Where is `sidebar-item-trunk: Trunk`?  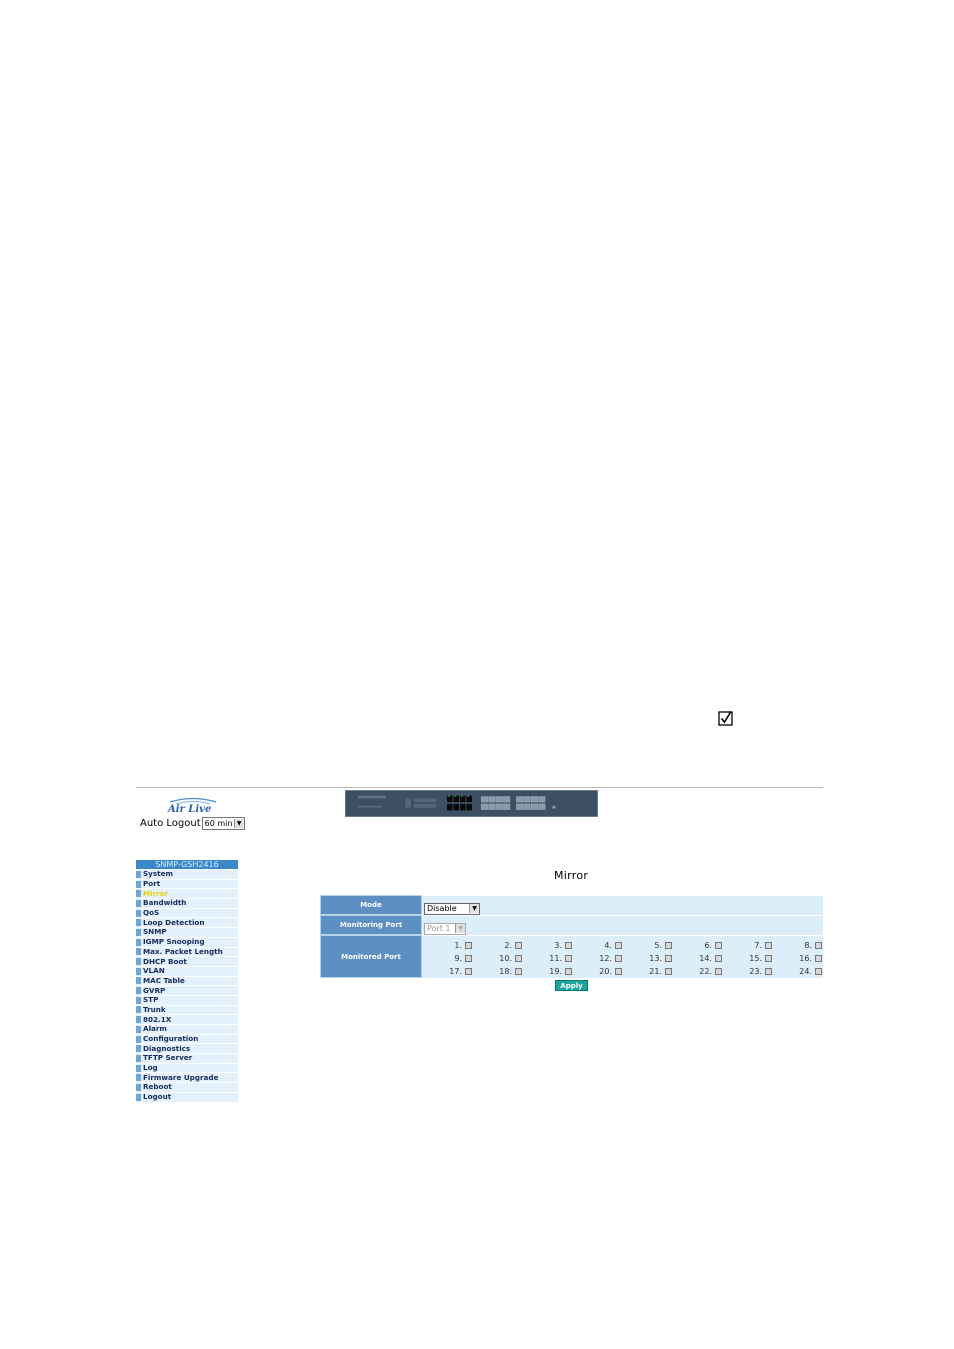 sidebar-item-trunk: Trunk is located at coordinates (187, 1009).